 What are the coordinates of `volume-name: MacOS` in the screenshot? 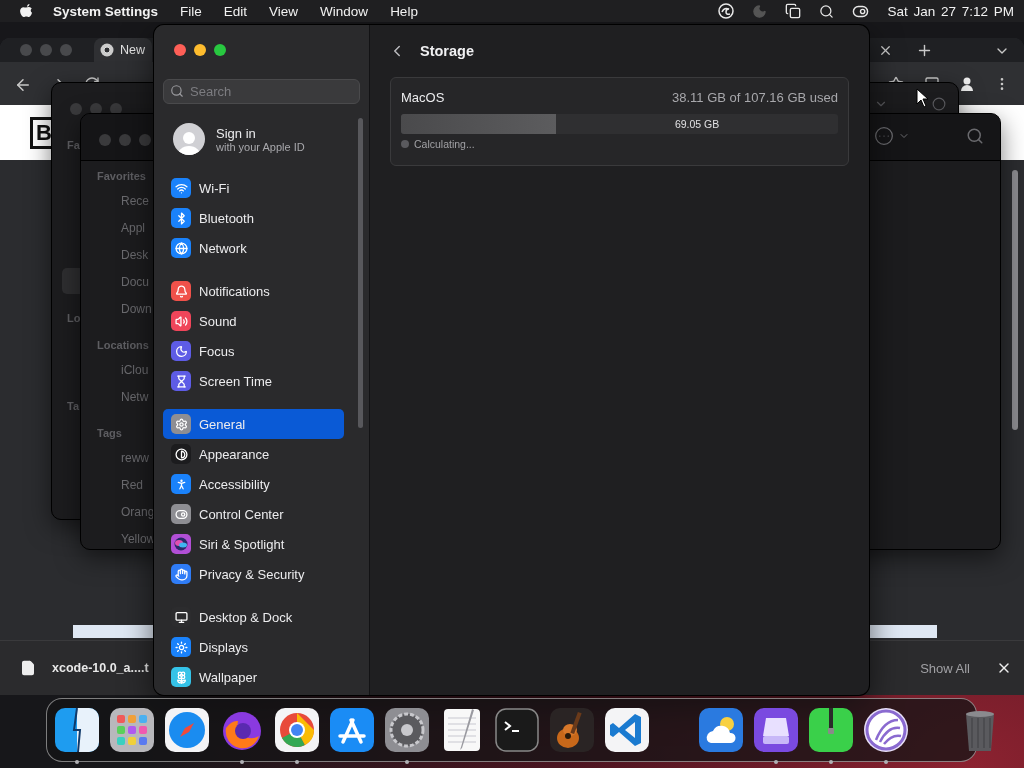 It's located at (423, 97).